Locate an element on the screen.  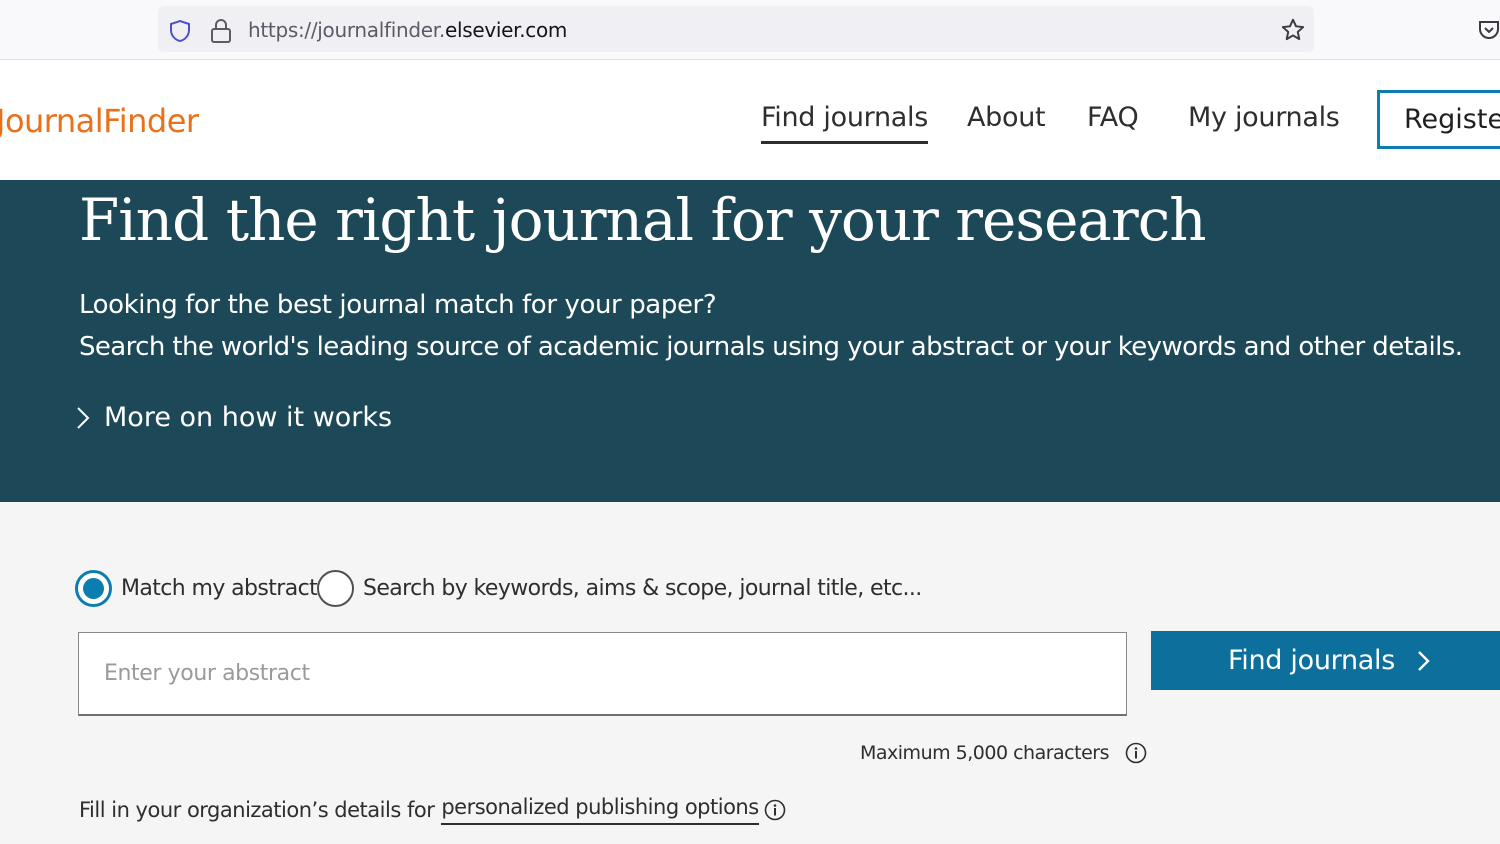
max-characters-text: Maximum 5,000 characters is located at coordinates (984, 753).